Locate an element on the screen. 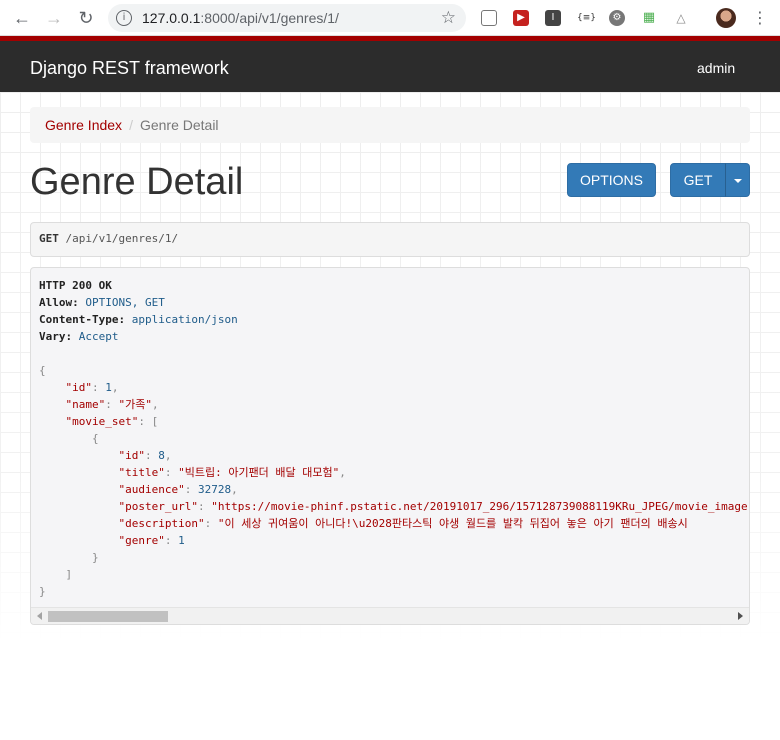 The image size is (780, 740). site-info-icon: i is located at coordinates (124, 18).